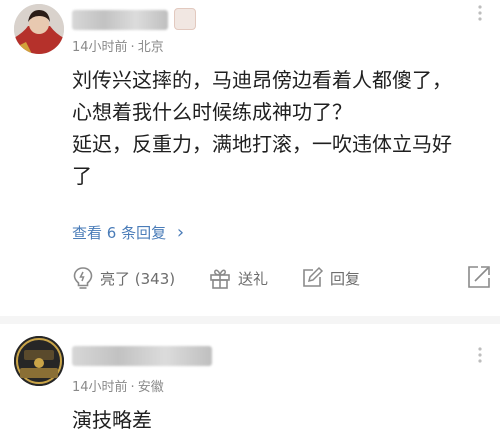 Image resolution: width=500 pixels, height=440 pixels. What do you see at coordinates (262, 144) in the screenshot?
I see `comment-line: 延迟，反重力，满地打滚，一吹违体立马好` at bounding box center [262, 144].